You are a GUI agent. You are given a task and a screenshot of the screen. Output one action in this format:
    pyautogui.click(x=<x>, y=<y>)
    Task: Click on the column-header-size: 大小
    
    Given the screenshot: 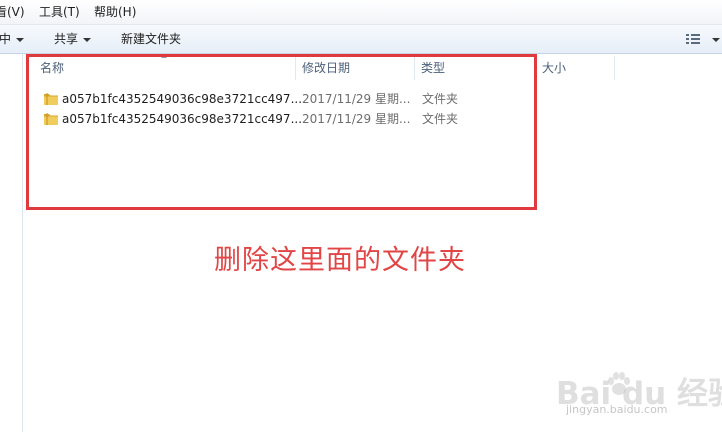 What is the action you would take?
    pyautogui.click(x=554, y=68)
    